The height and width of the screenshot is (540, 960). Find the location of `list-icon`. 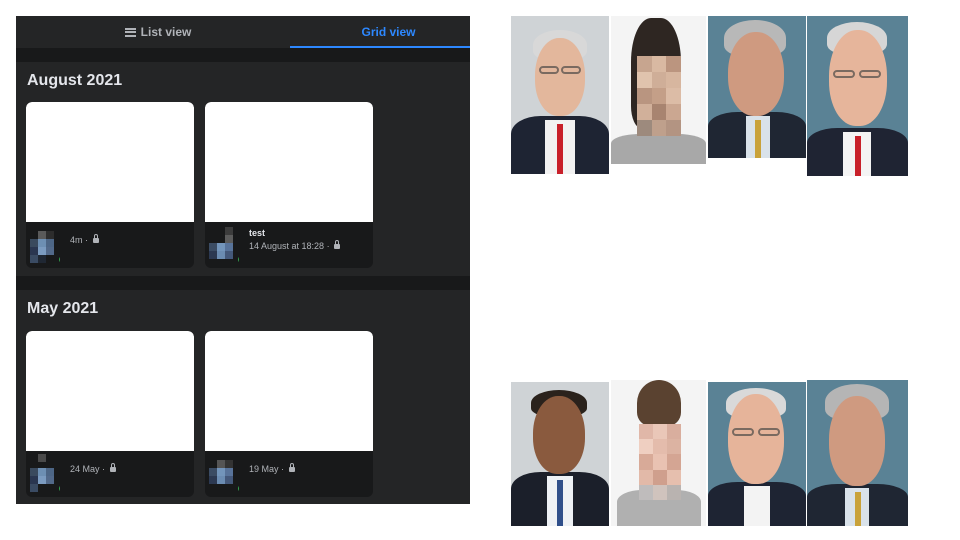

list-icon is located at coordinates (130, 32).